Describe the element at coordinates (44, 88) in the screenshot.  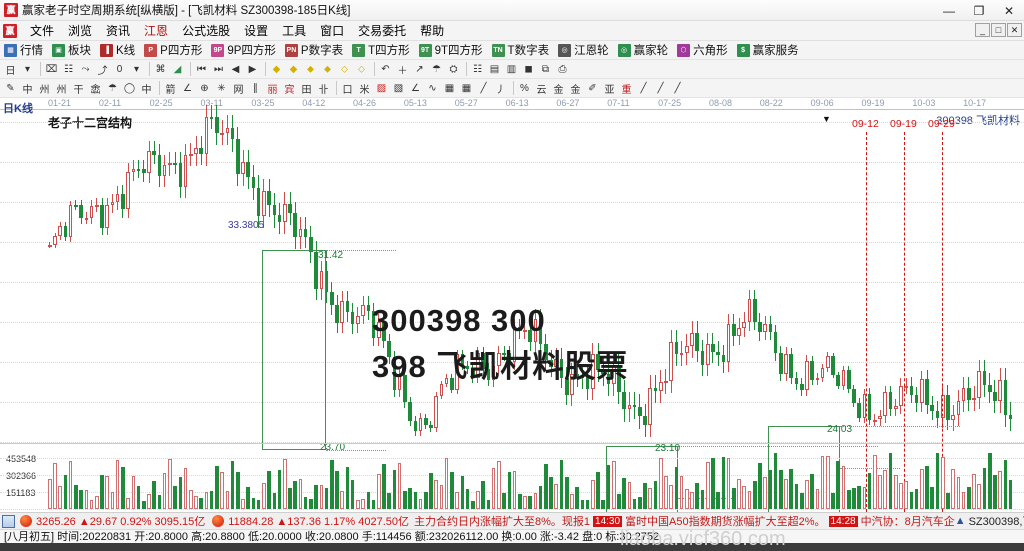
I see `fan1-icon: 州` at that location.